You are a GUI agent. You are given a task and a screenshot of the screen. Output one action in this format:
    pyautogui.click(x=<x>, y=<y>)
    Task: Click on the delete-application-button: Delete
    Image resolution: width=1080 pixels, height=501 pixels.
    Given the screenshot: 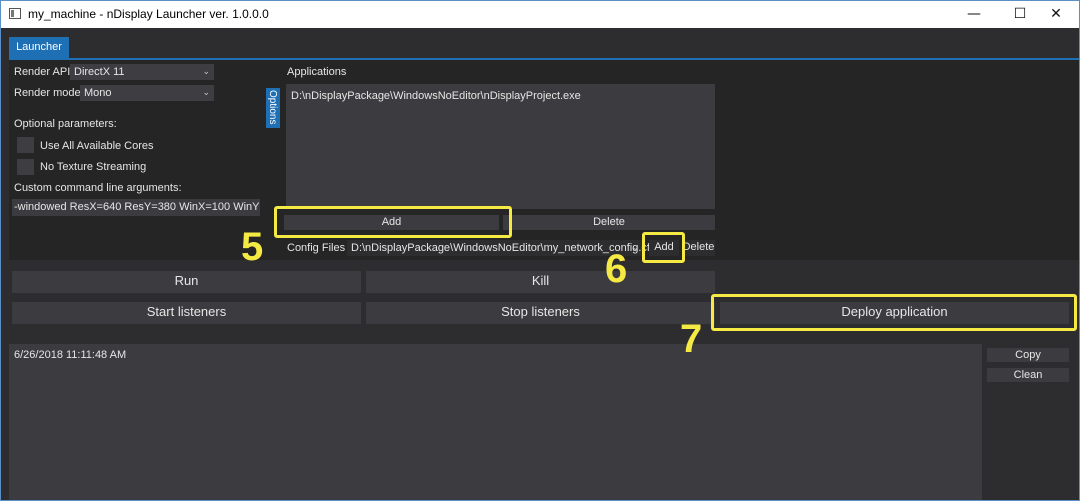 What is the action you would take?
    pyautogui.click(x=609, y=222)
    